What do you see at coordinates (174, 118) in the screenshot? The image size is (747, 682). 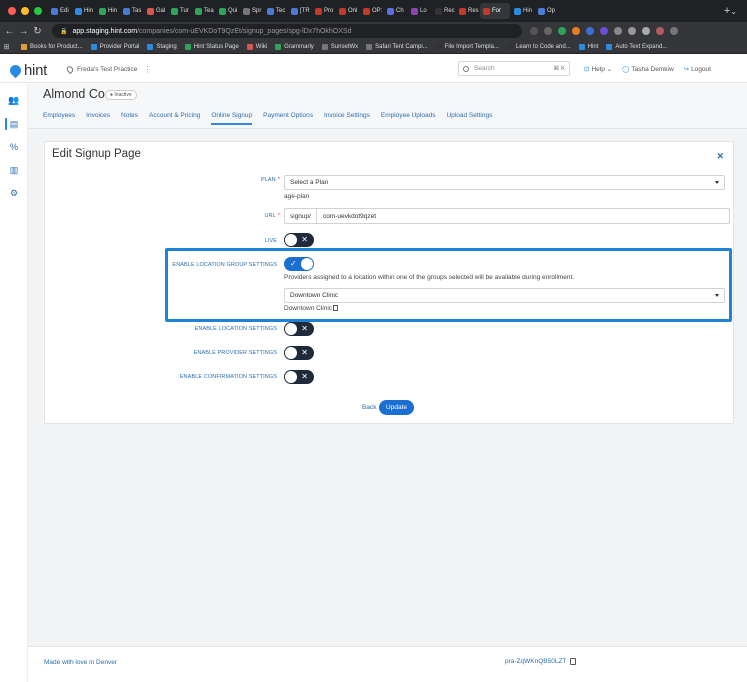 I see `tab-account-pricing: Account & Pricing` at bounding box center [174, 118].